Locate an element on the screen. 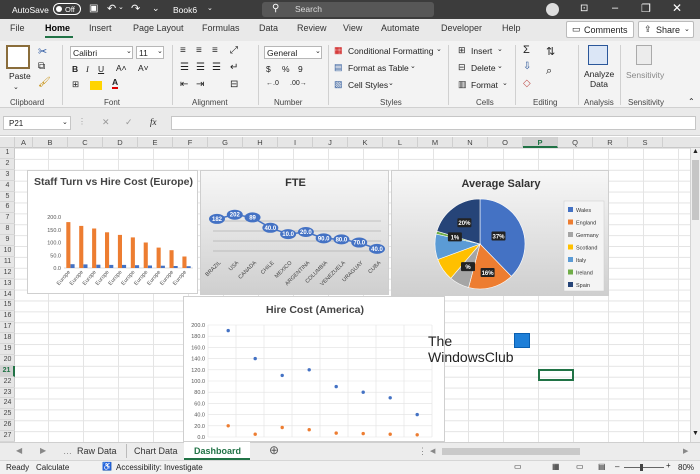 The height and width of the screenshot is (474, 700). page-layout-view-icon: ▭ is located at coordinates (580, 466).